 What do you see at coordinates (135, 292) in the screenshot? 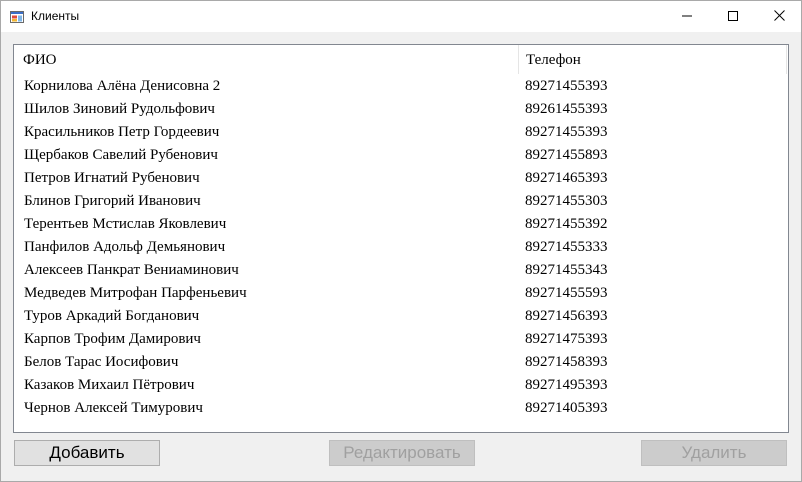
I see `cell-name: Медведев Митрофан Парфеньевич` at bounding box center [135, 292].